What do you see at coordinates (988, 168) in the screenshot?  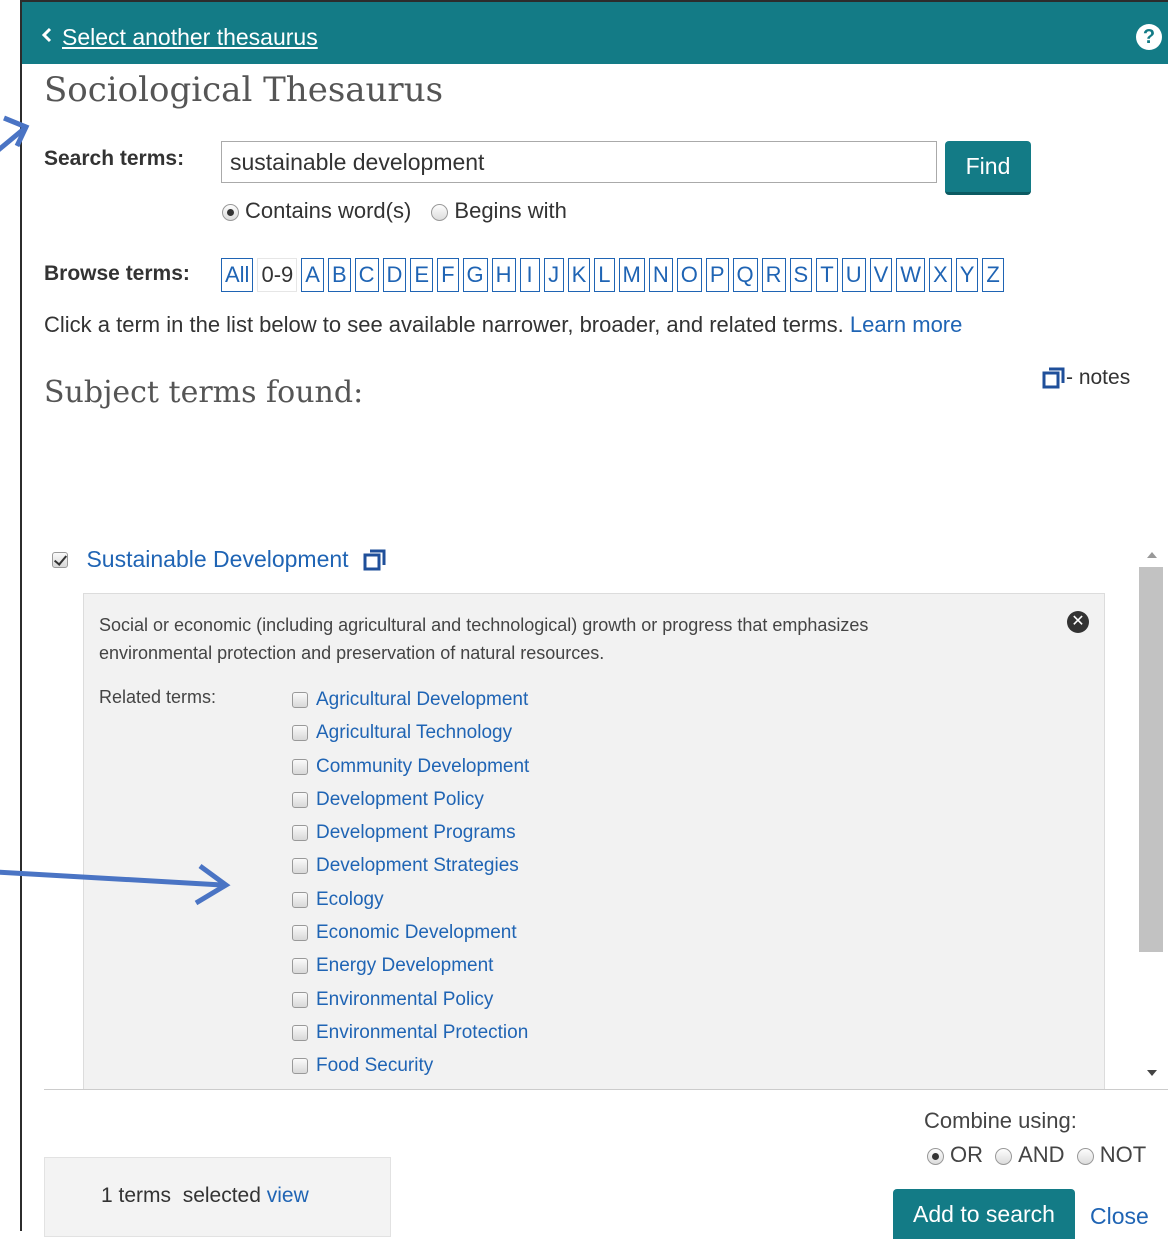 I see `find-button: Find` at bounding box center [988, 168].